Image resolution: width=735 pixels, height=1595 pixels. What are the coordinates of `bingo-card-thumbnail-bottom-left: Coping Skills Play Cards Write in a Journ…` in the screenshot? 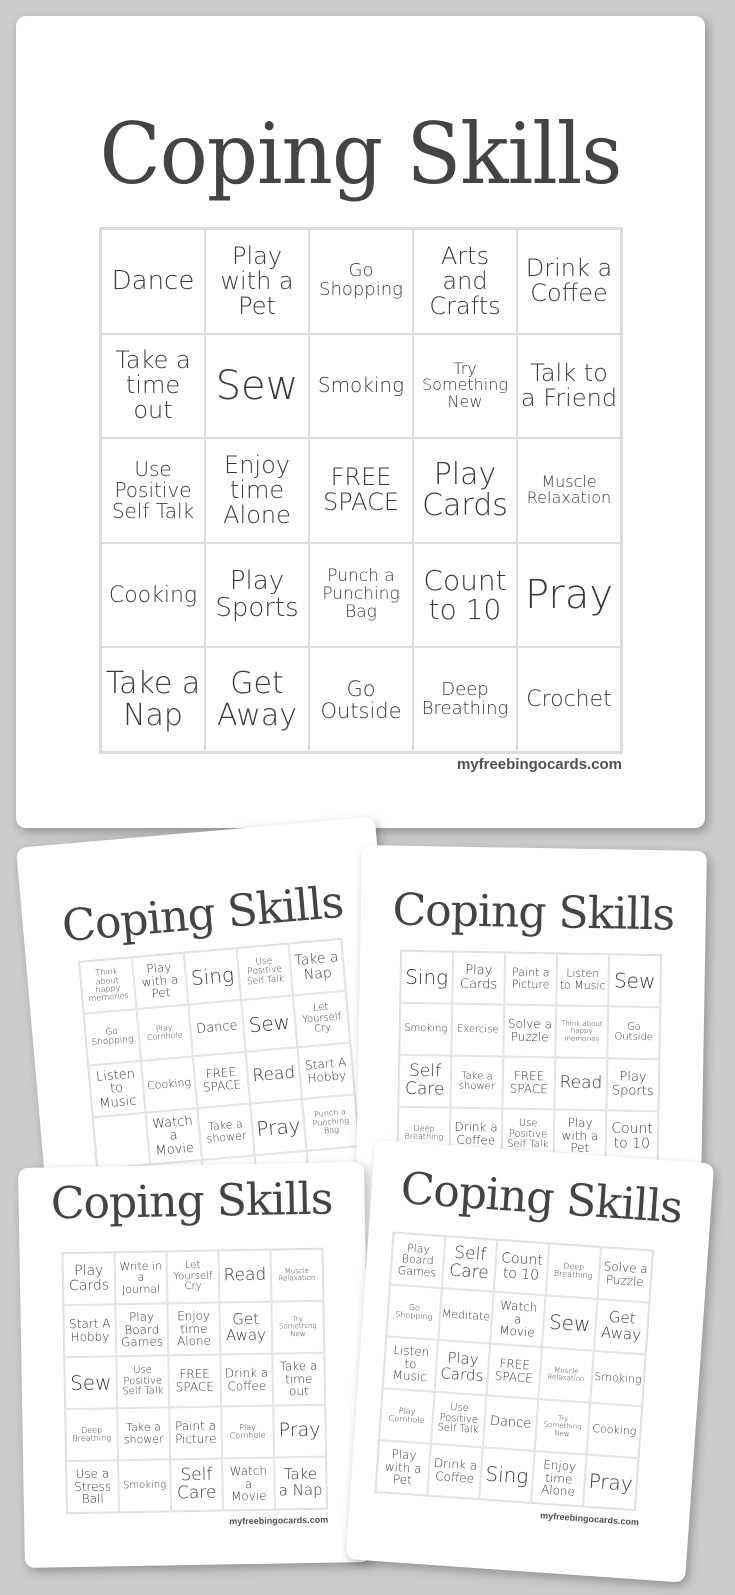 It's located at (194, 1364).